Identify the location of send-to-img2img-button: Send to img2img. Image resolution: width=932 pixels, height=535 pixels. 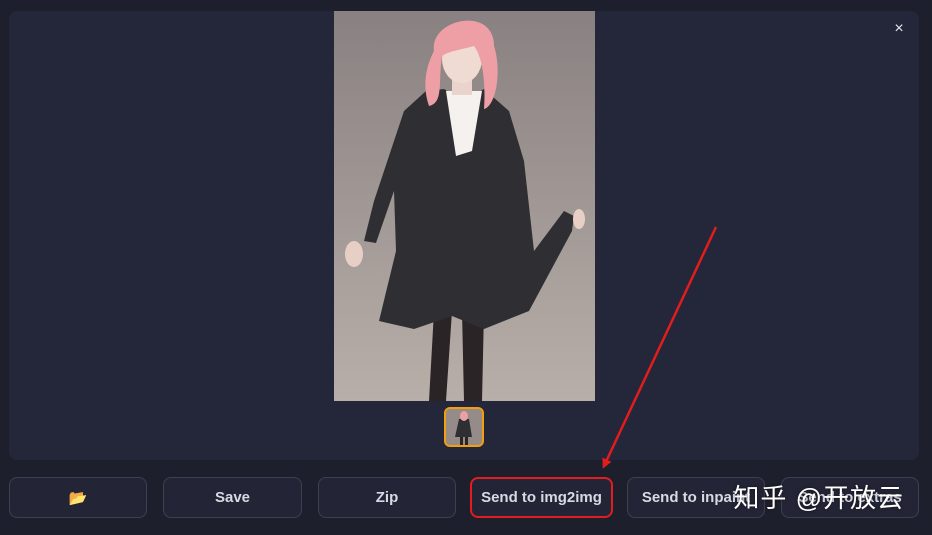
(541, 497).